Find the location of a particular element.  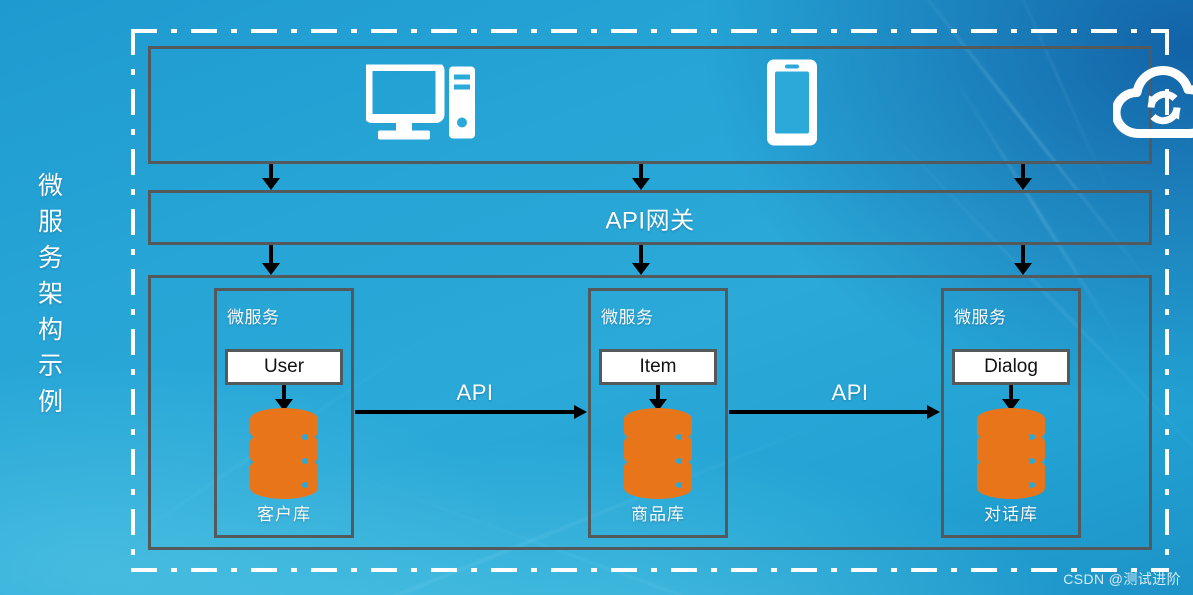

api-gateway-label: API网关 is located at coordinates (650, 220).